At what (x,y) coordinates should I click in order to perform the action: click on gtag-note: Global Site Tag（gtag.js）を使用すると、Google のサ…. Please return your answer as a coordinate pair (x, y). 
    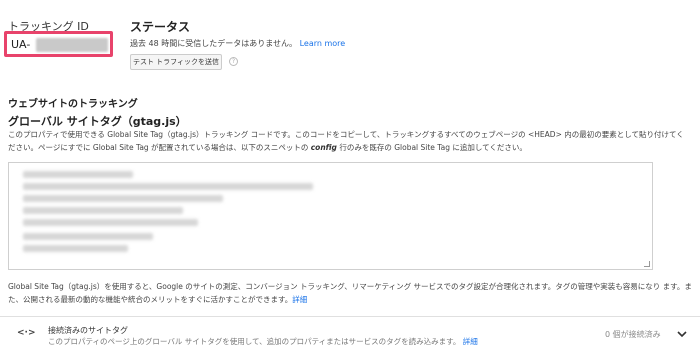
    Looking at the image, I should click on (351, 293).